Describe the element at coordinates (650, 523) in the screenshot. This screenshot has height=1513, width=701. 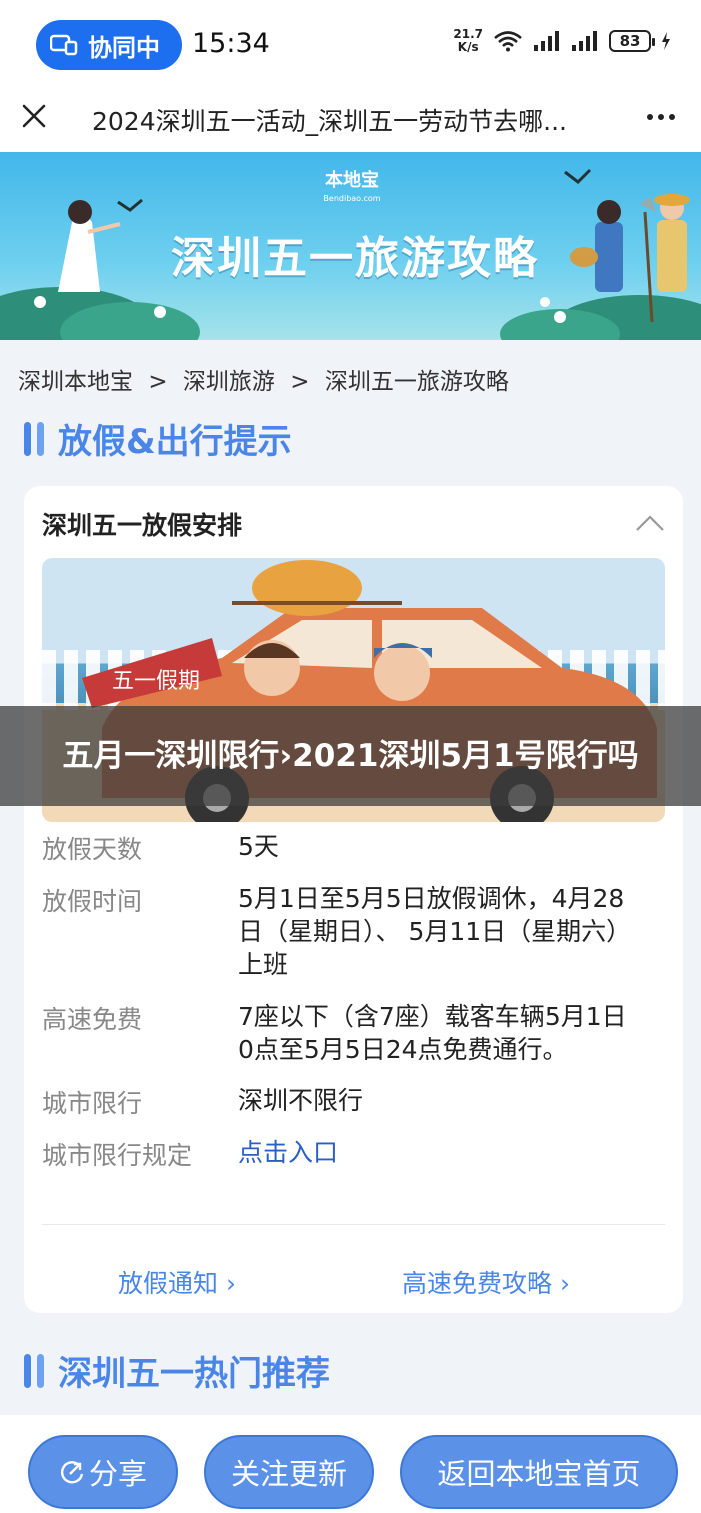
I see `chevron-up-icon` at that location.